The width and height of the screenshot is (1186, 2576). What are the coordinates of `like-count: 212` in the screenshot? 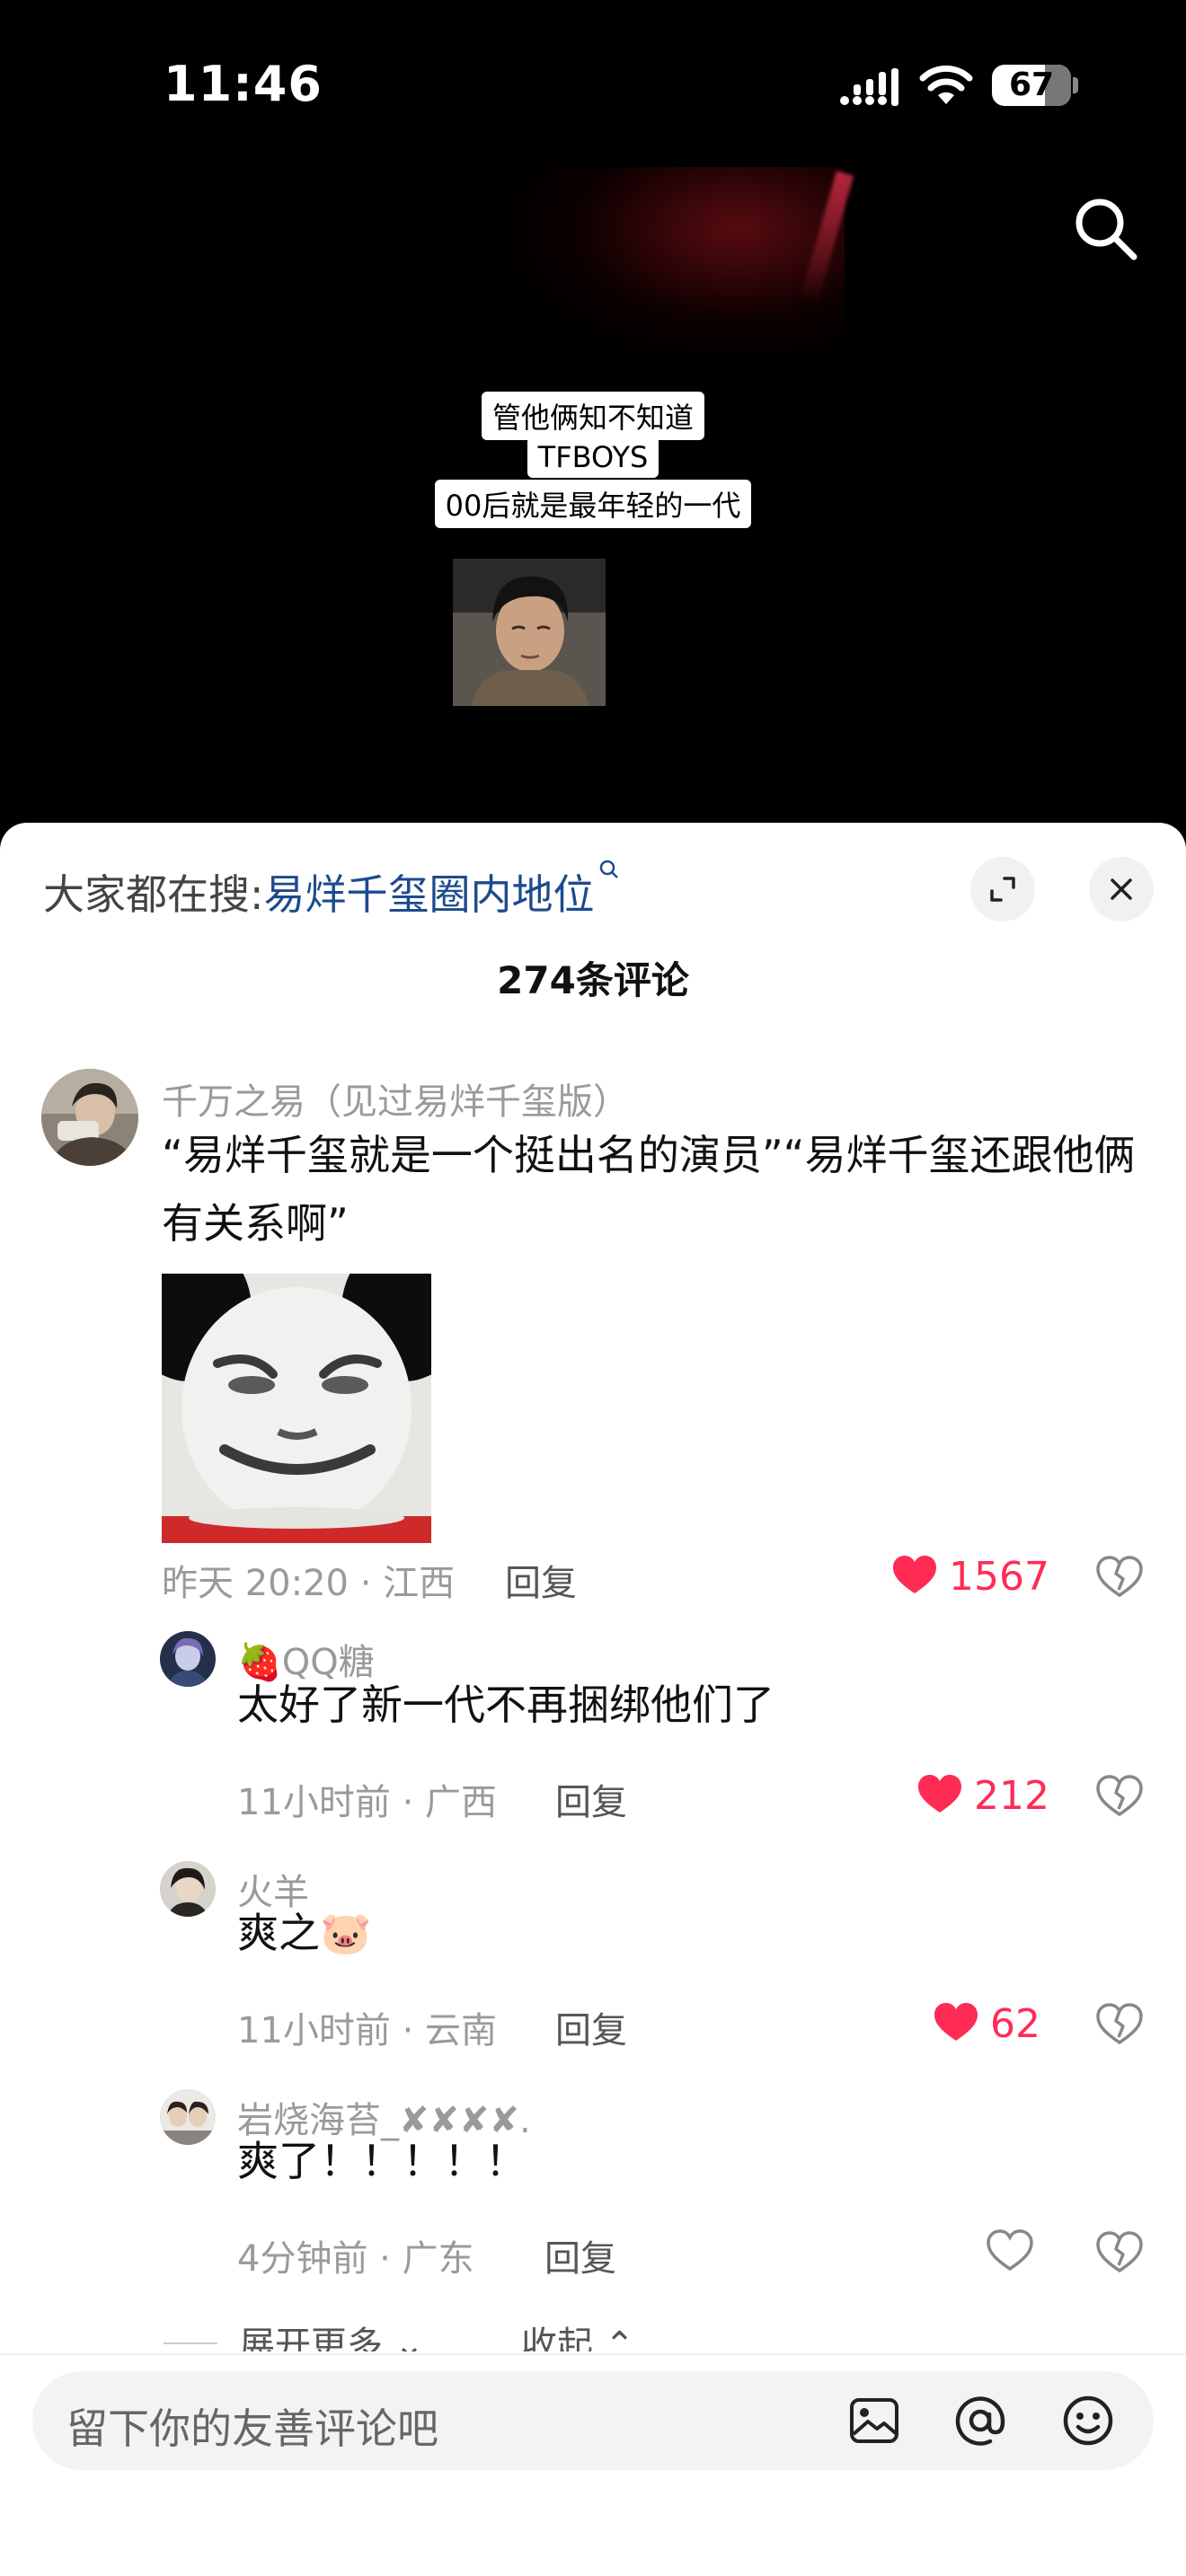 It's located at (1011, 1796).